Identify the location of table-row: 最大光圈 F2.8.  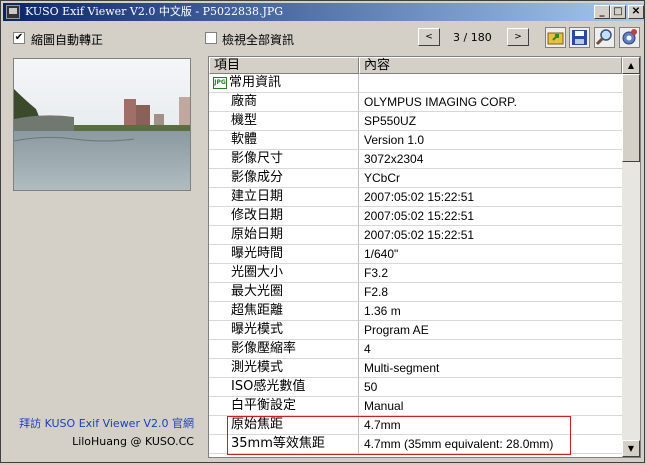
(415, 292).